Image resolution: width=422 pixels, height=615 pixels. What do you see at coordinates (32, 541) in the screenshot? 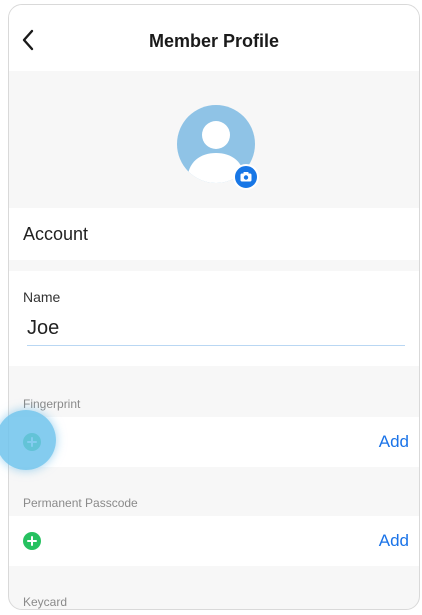
I see `plus-circle-icon` at bounding box center [32, 541].